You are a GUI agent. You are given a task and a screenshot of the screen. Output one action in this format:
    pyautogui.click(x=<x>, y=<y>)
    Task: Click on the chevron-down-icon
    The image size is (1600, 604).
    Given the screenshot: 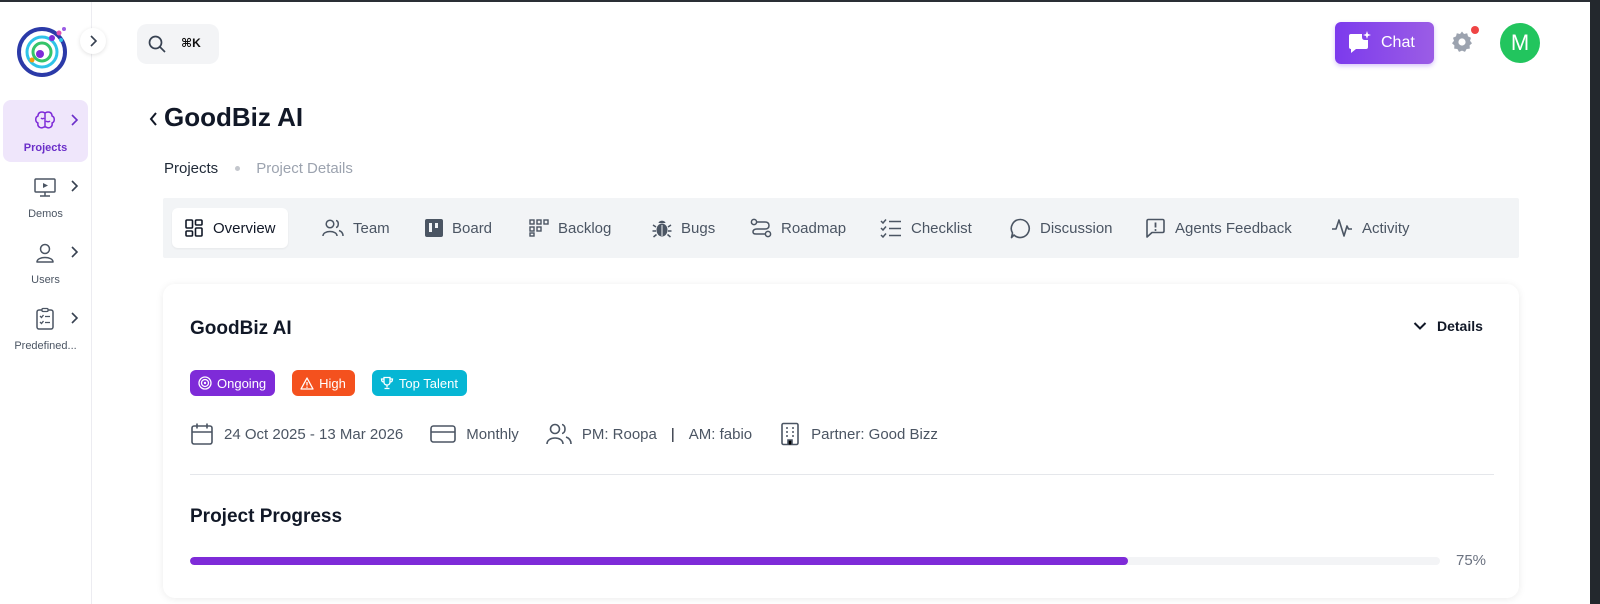 What is the action you would take?
    pyautogui.click(x=1420, y=326)
    